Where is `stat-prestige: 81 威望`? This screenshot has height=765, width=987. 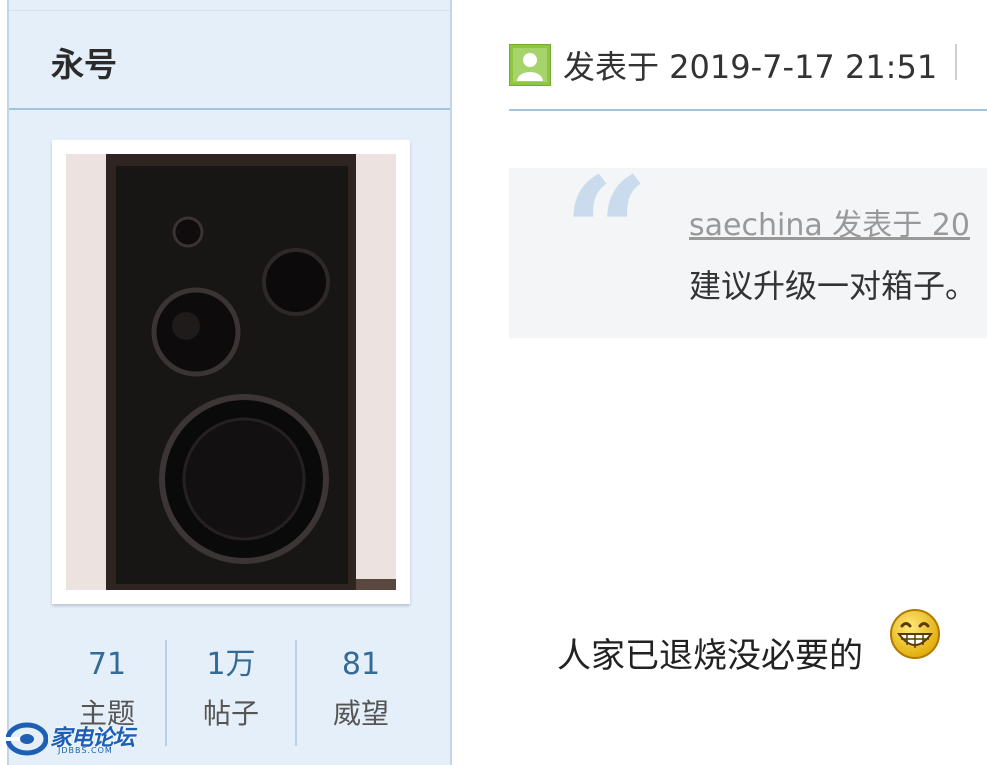 stat-prestige: 81 威望 is located at coordinates (361, 684).